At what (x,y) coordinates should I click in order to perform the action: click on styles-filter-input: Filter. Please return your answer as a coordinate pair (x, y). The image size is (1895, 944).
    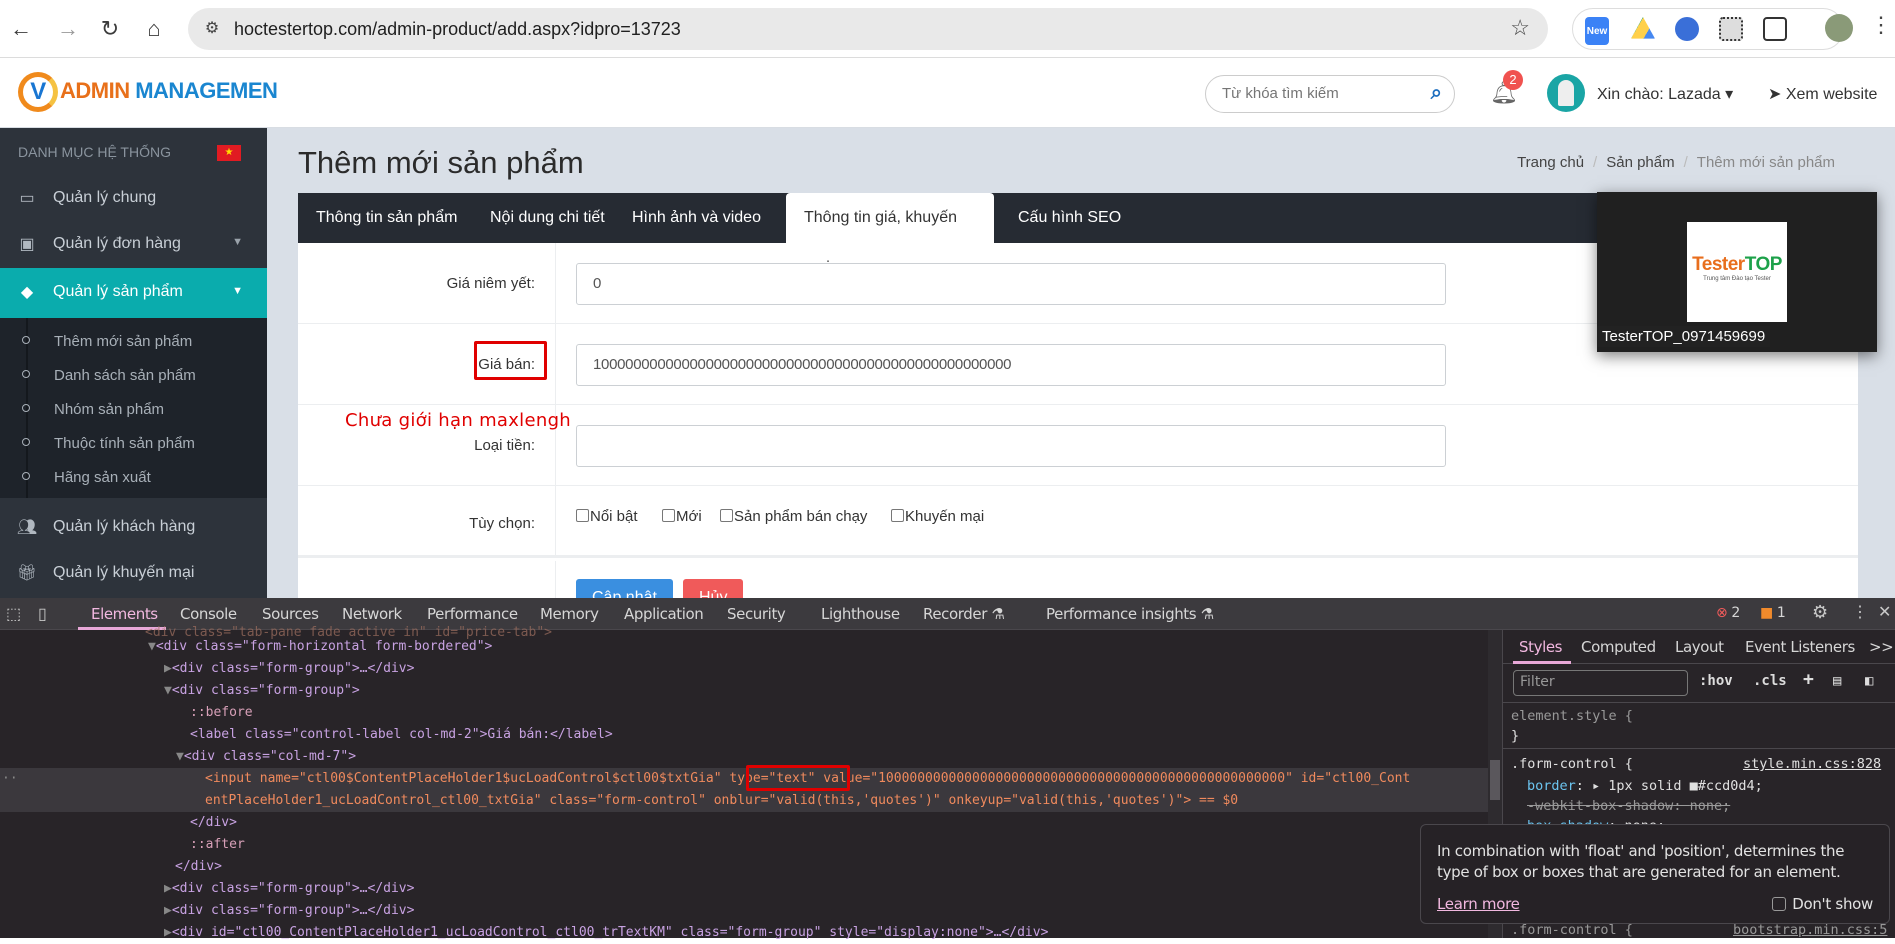
    Looking at the image, I should click on (1600, 683).